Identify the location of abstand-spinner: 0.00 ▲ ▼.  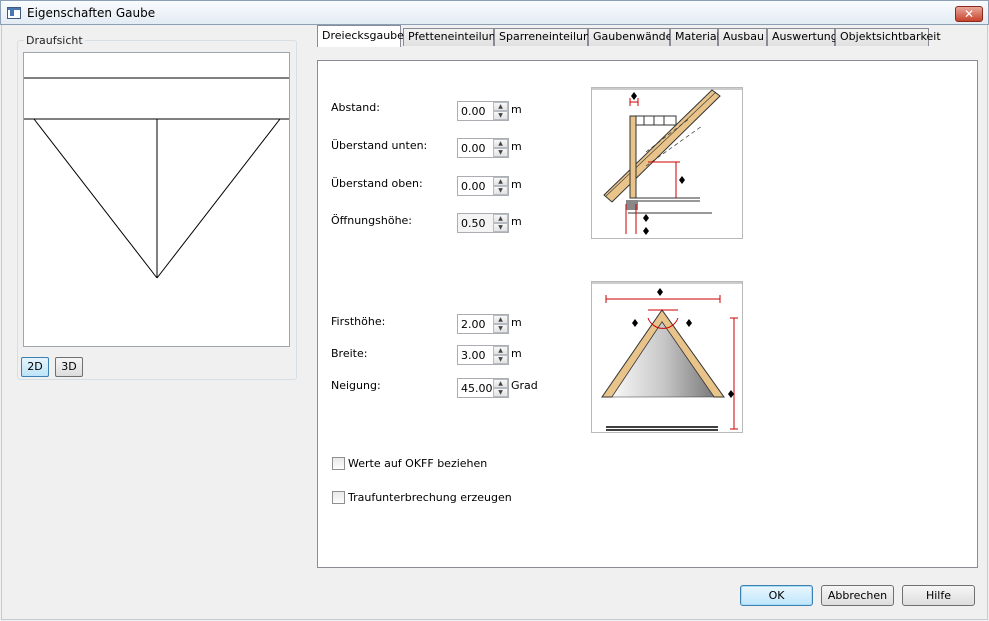
(483, 111).